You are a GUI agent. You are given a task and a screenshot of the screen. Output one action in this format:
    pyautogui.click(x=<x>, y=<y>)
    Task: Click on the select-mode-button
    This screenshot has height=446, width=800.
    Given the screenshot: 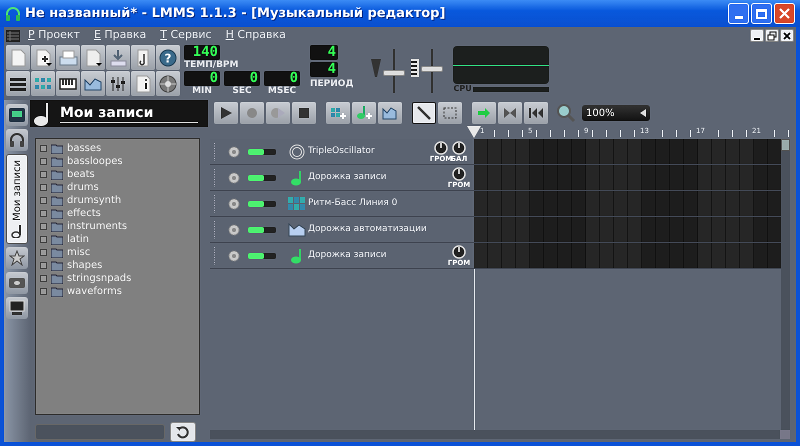 What is the action you would take?
    pyautogui.click(x=450, y=113)
    